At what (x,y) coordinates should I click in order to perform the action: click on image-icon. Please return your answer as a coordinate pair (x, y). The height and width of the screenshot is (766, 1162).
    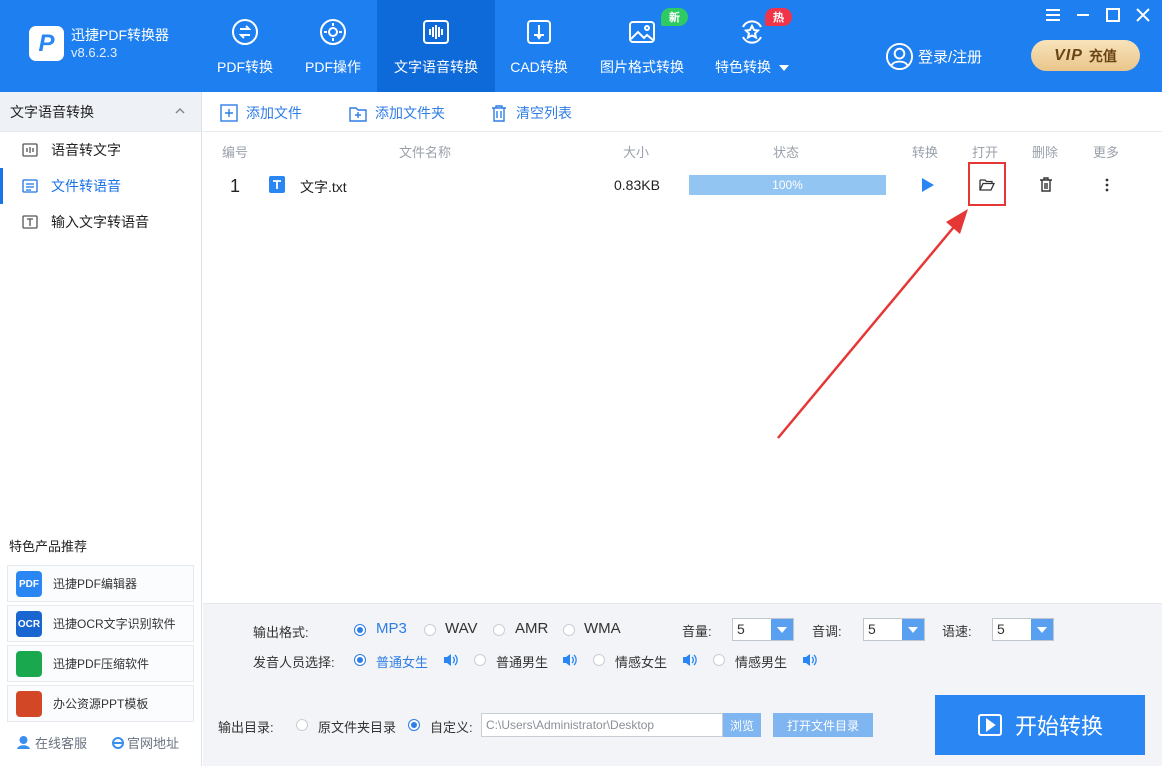
    Looking at the image, I should click on (642, 32).